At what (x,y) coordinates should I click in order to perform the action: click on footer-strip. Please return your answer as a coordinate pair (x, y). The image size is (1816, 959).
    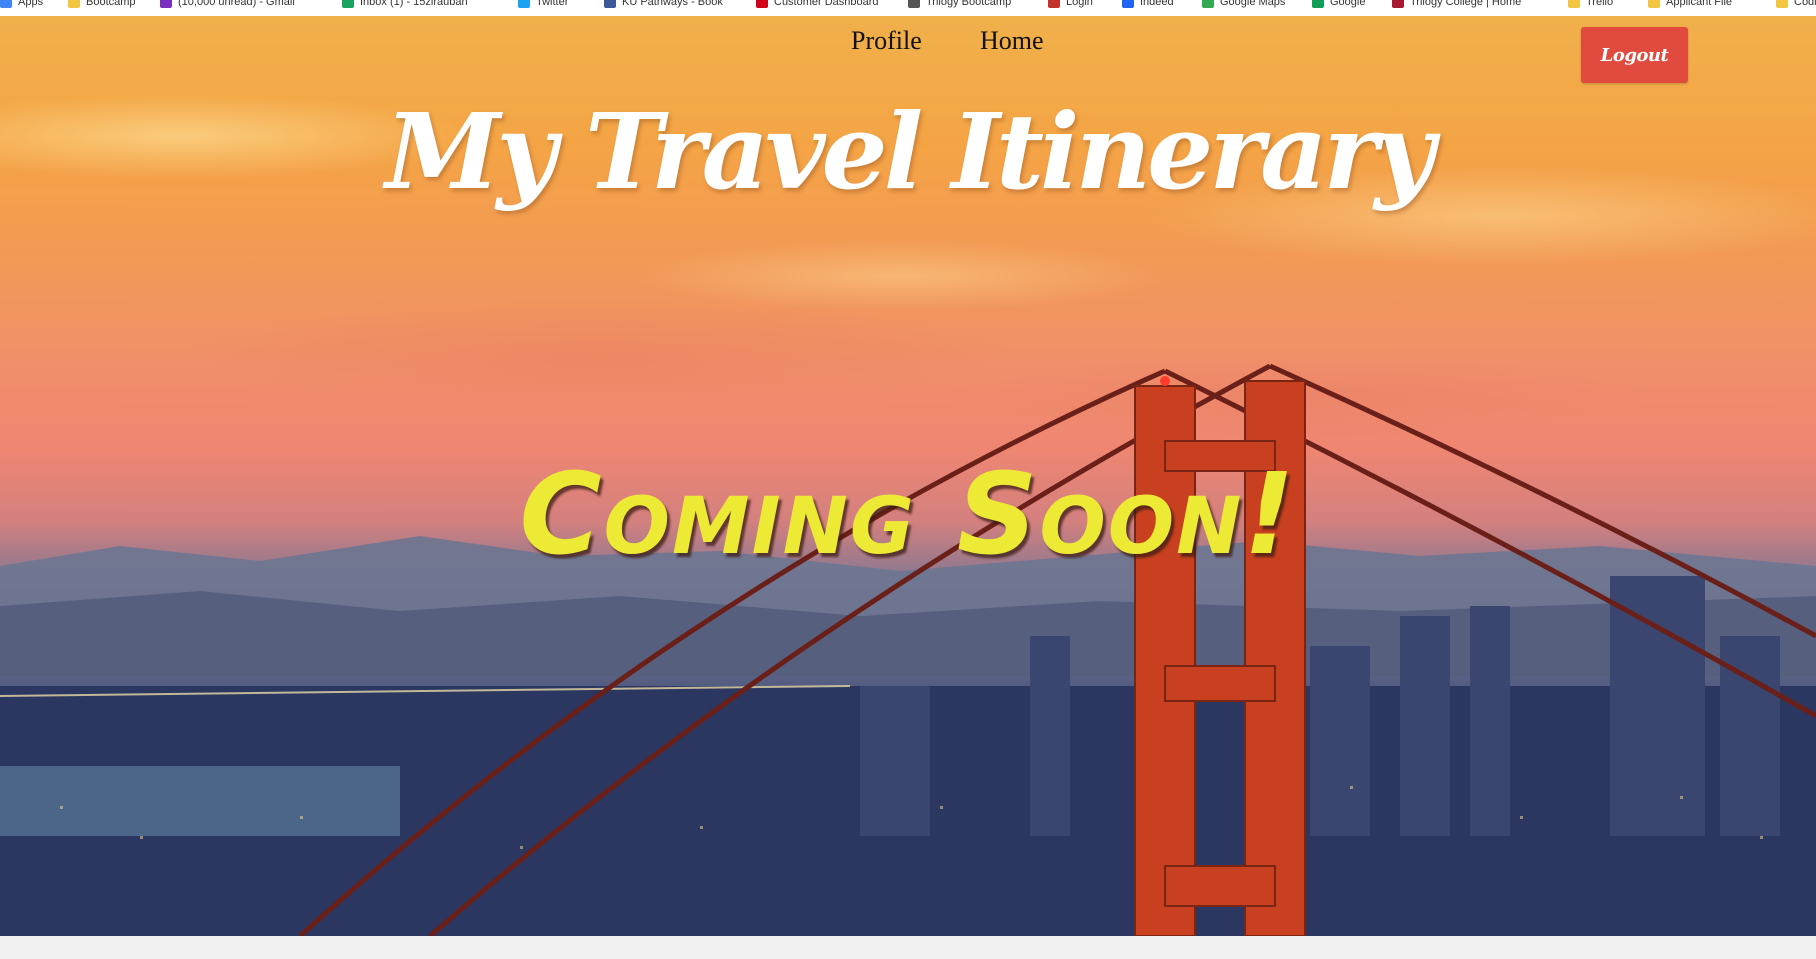
    Looking at the image, I should click on (908, 947).